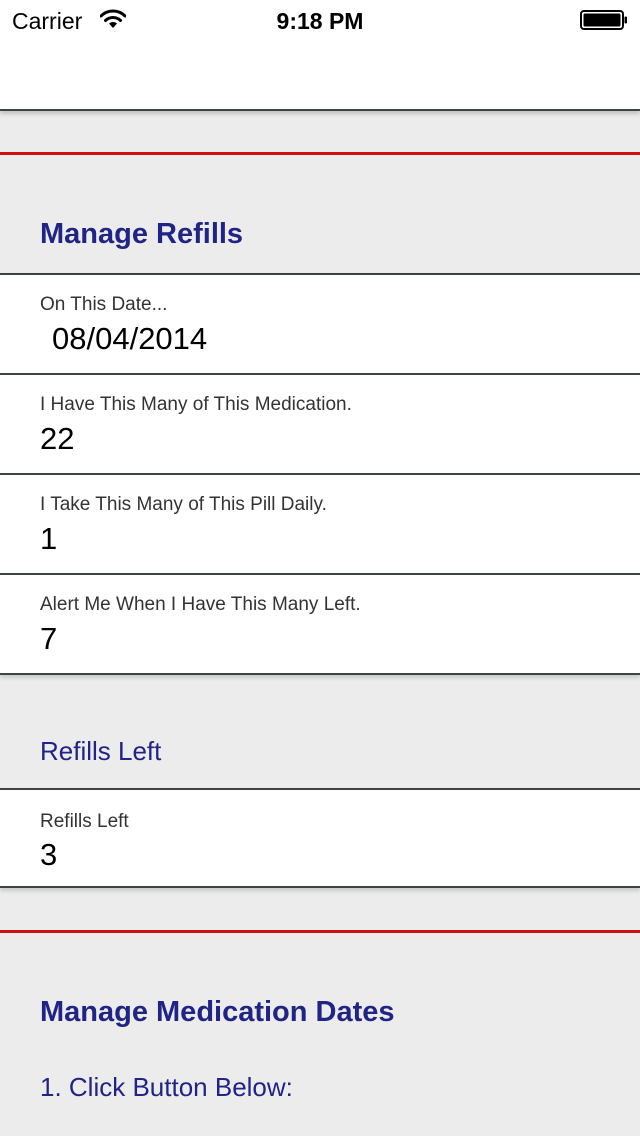  What do you see at coordinates (48, 855) in the screenshot?
I see `refills-left-field: 3` at bounding box center [48, 855].